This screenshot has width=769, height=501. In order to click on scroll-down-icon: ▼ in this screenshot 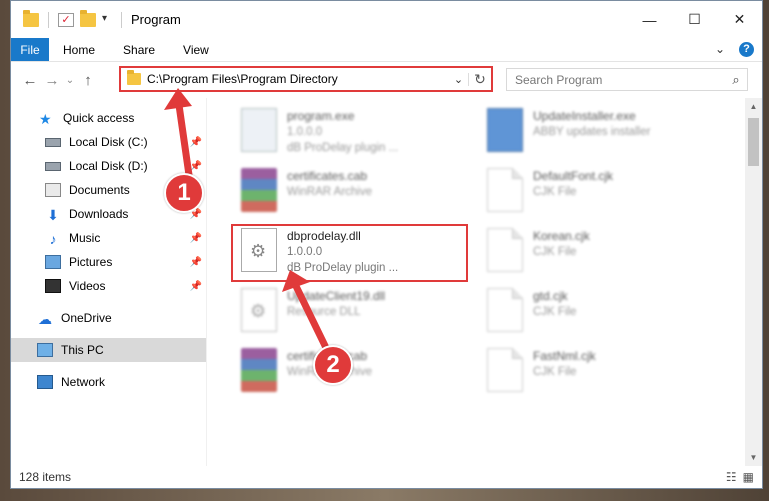, I will do `click(753, 457)`.